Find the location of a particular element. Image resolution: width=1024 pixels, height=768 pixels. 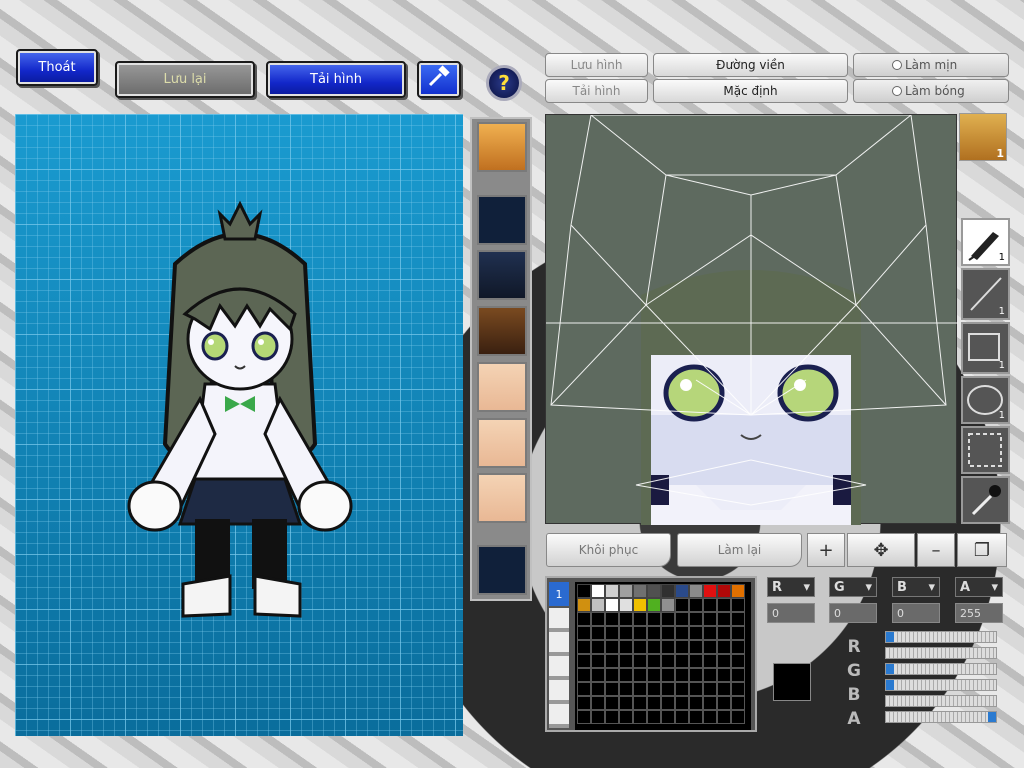

alpha-value-field: 255 is located at coordinates (979, 613).